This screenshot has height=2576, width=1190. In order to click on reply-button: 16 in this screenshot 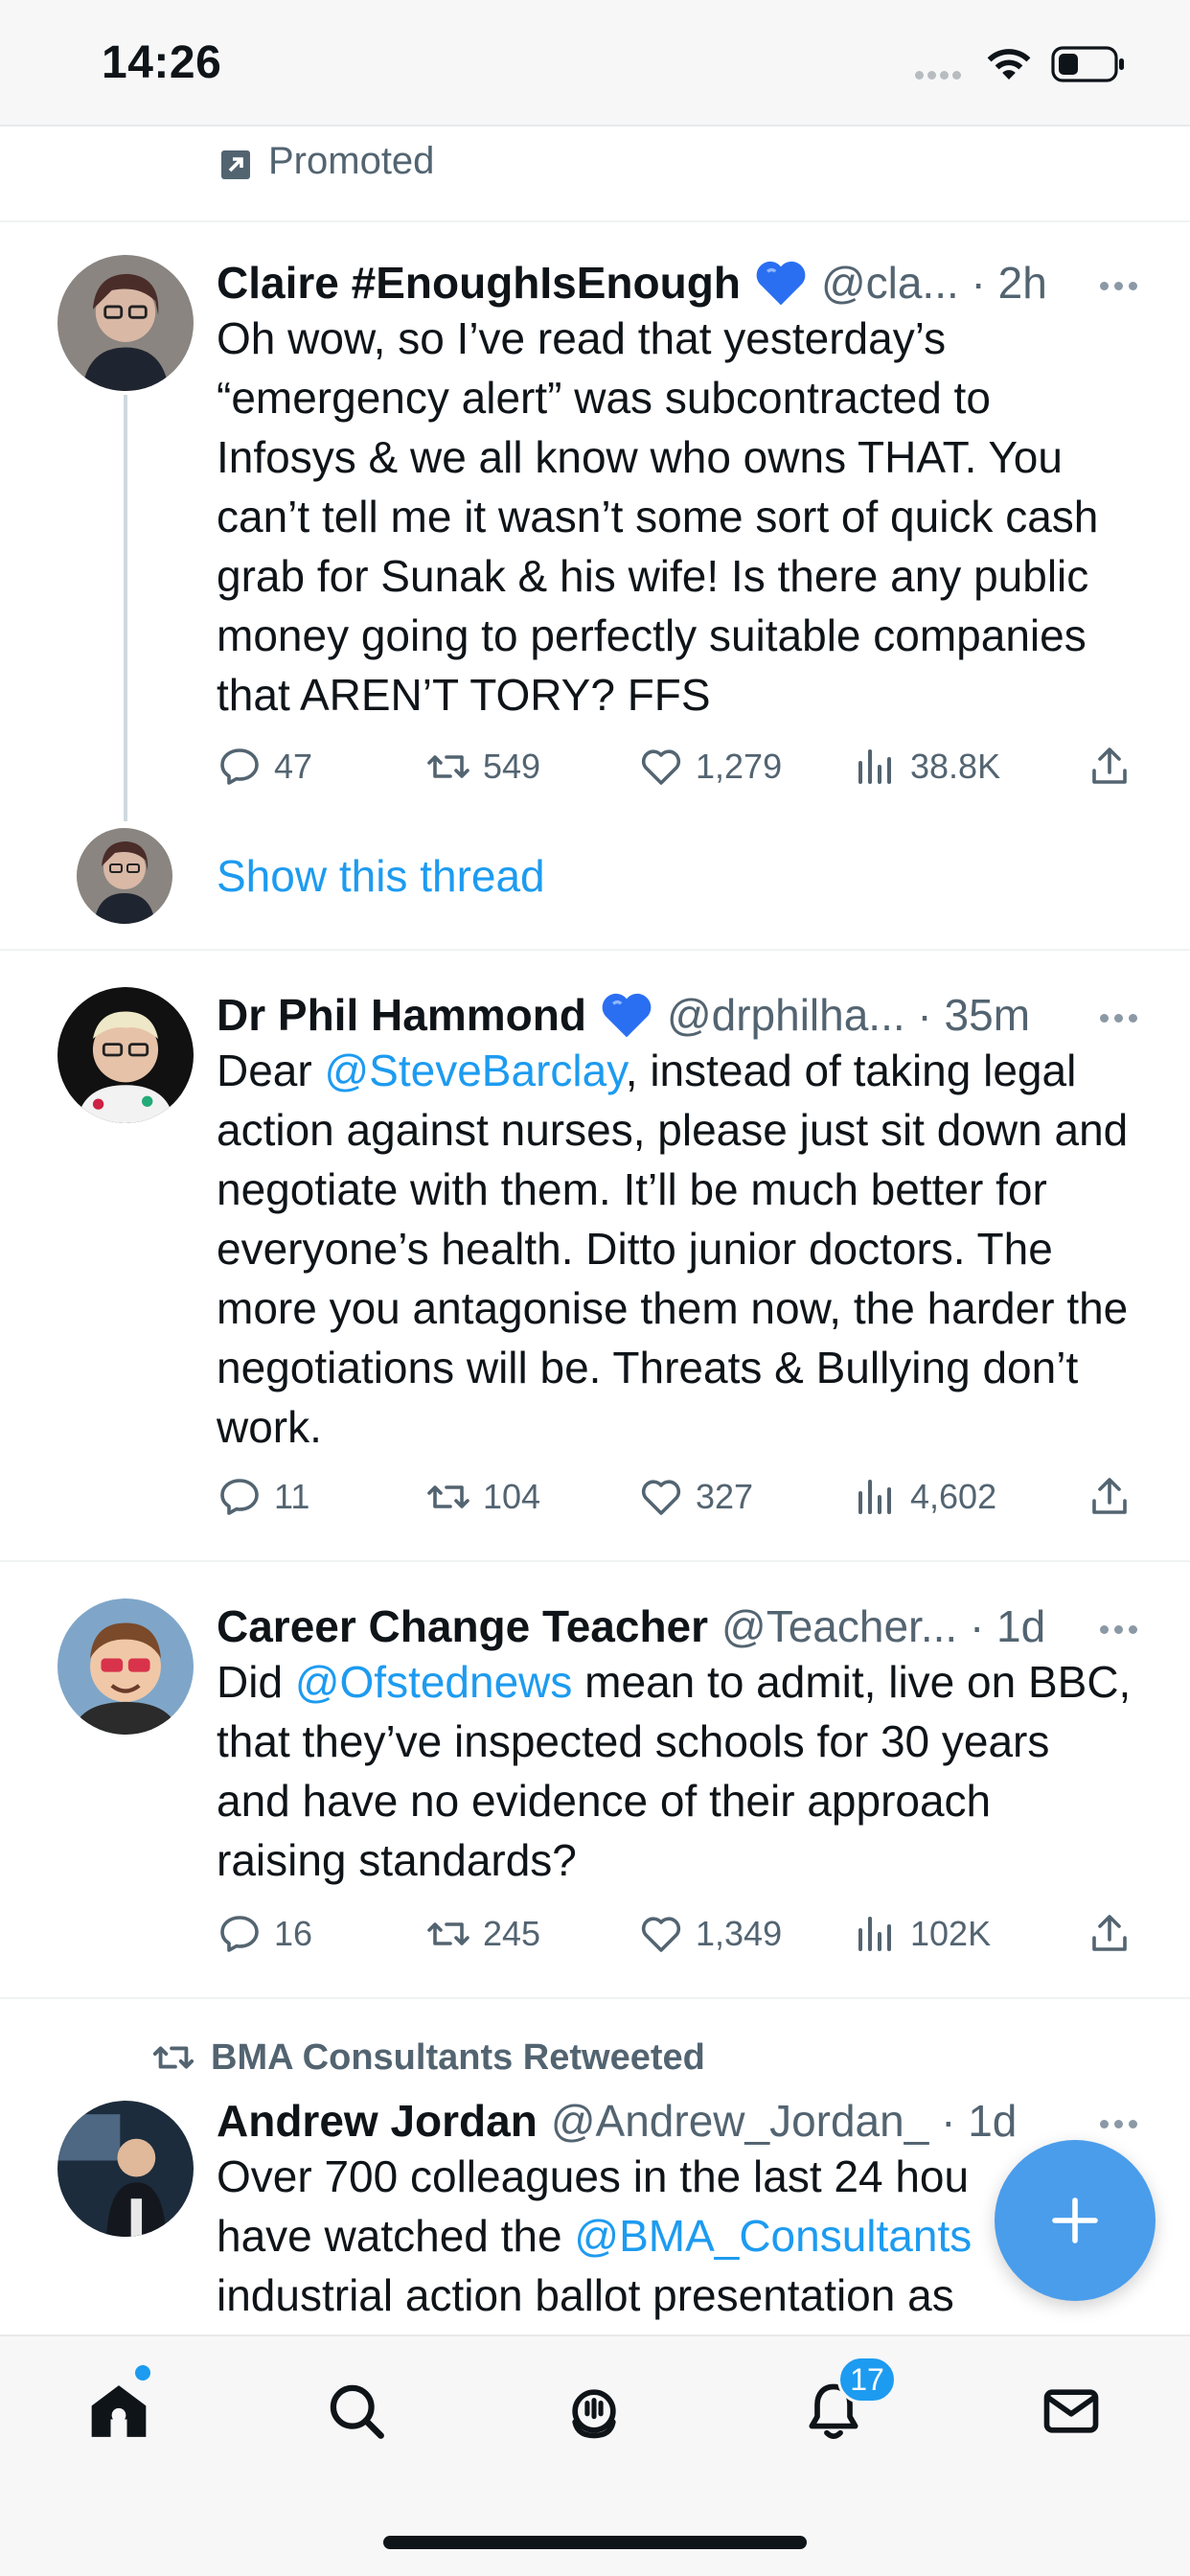, I will do `click(264, 1934)`.